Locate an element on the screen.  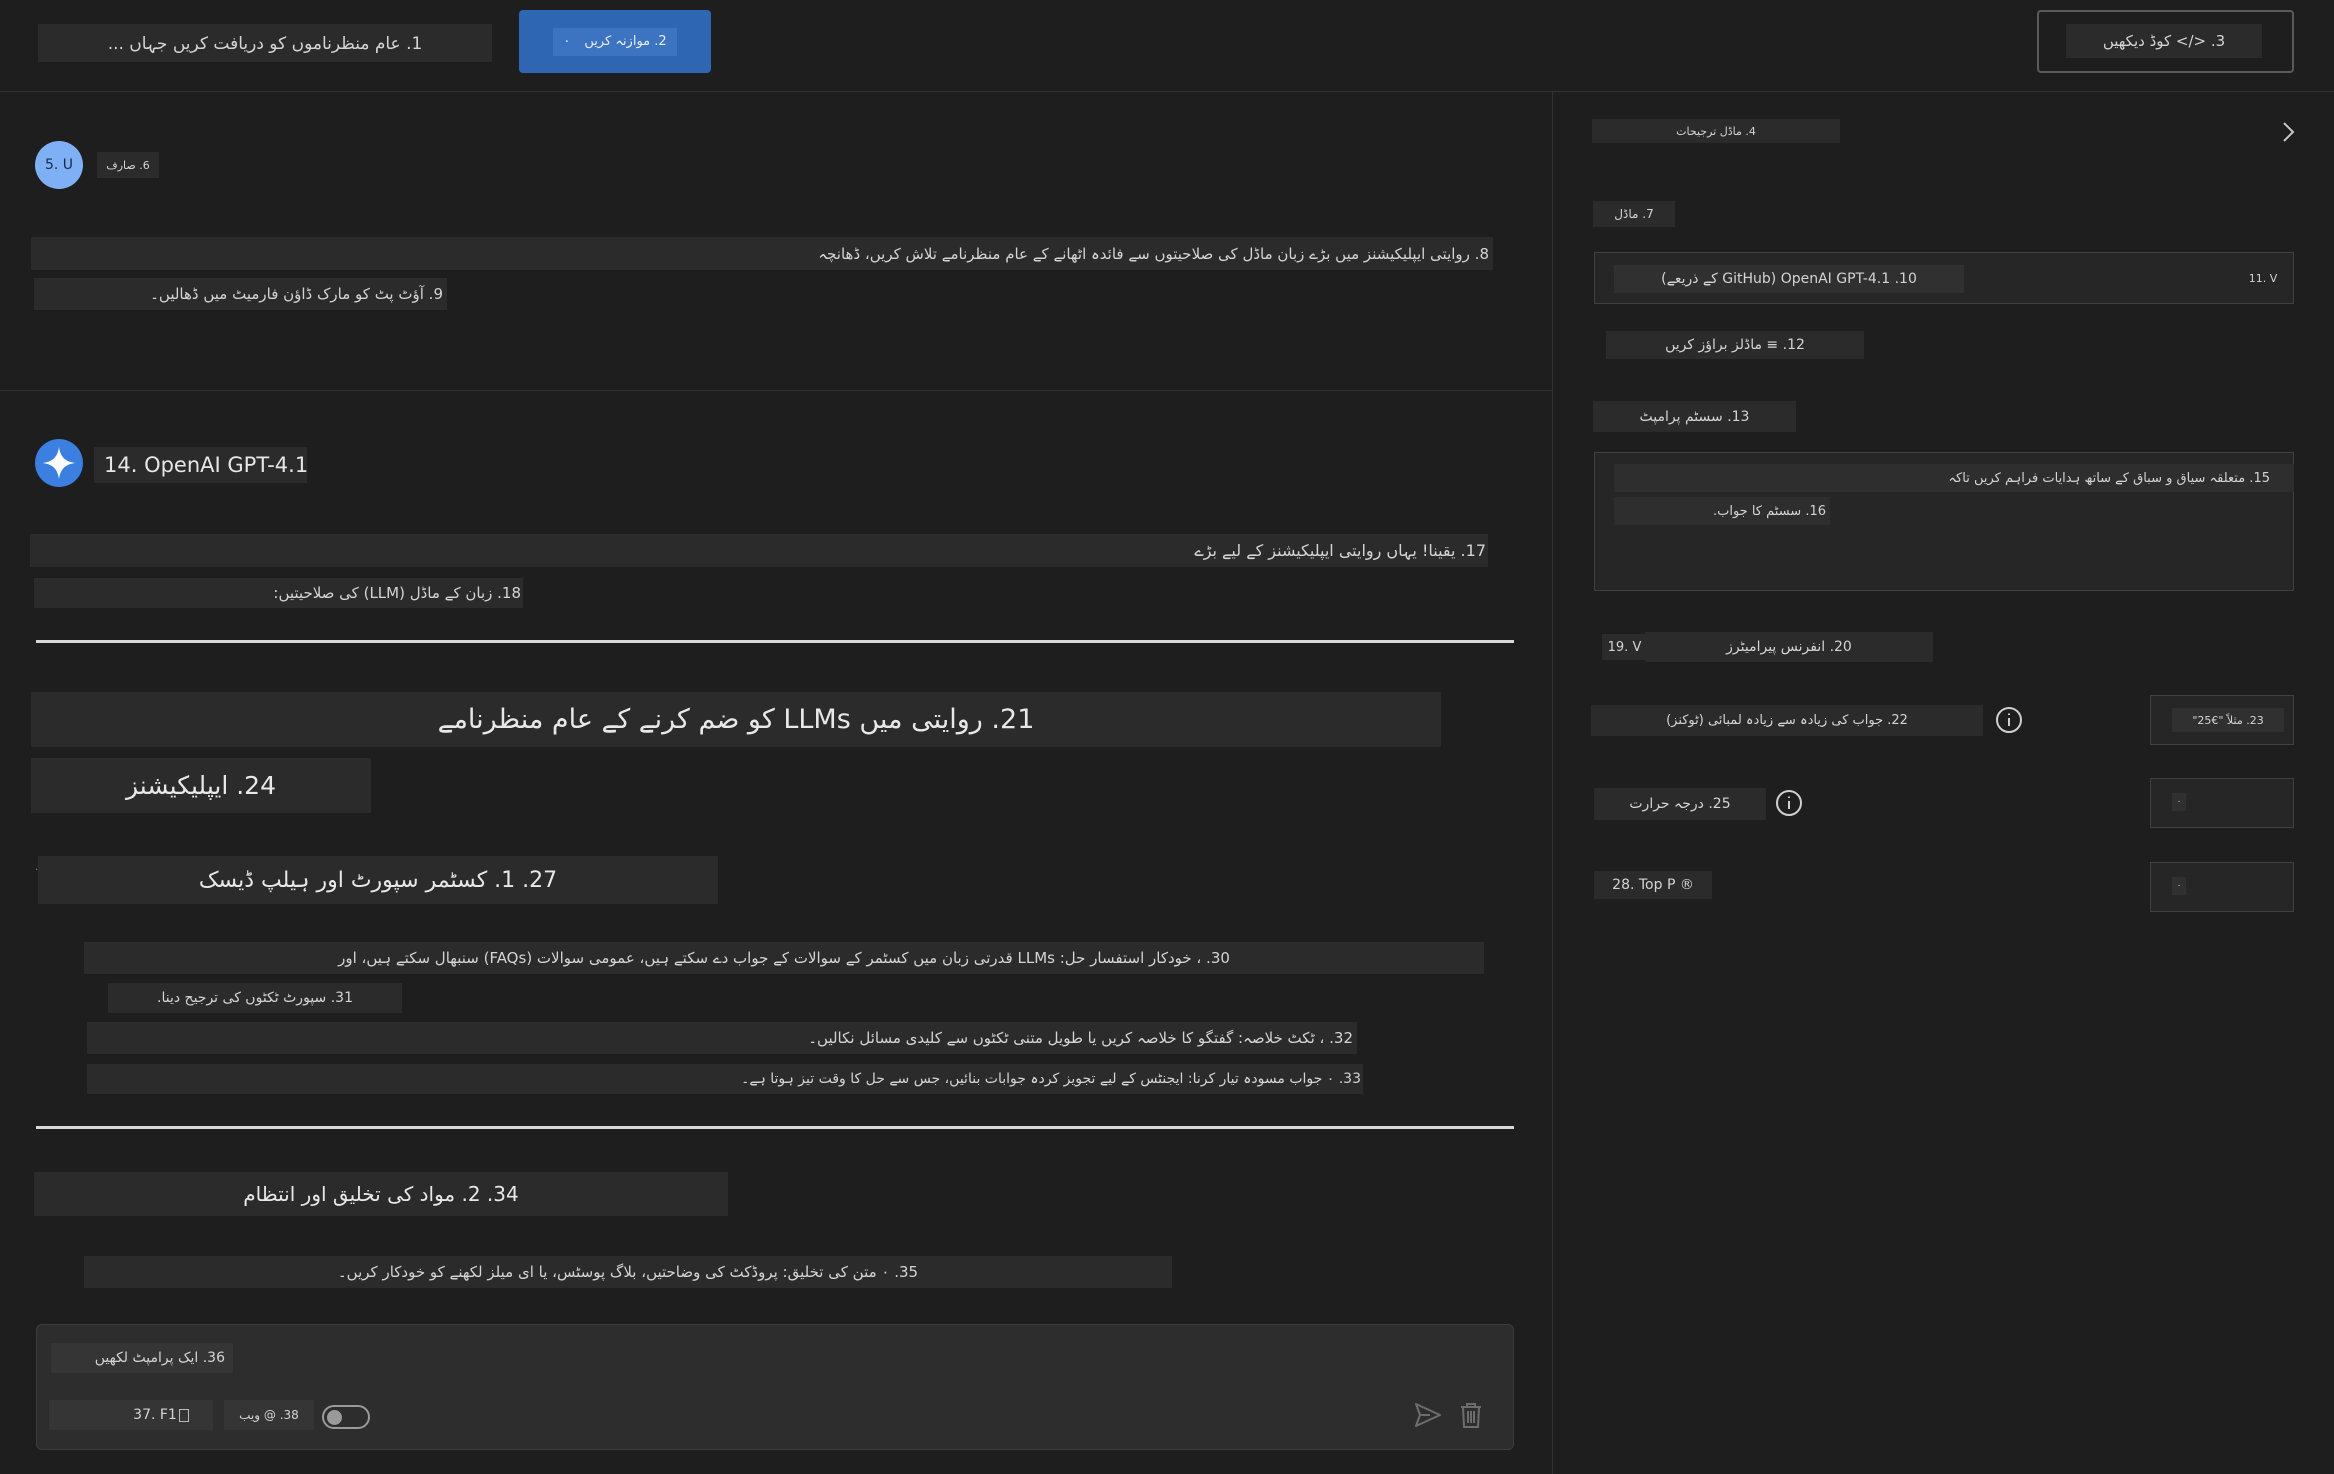
section-heading-customer-support: 27. 1. کسٹمر سپورٹ اور ہیلپ ڈیسک is located at coordinates (378, 880).